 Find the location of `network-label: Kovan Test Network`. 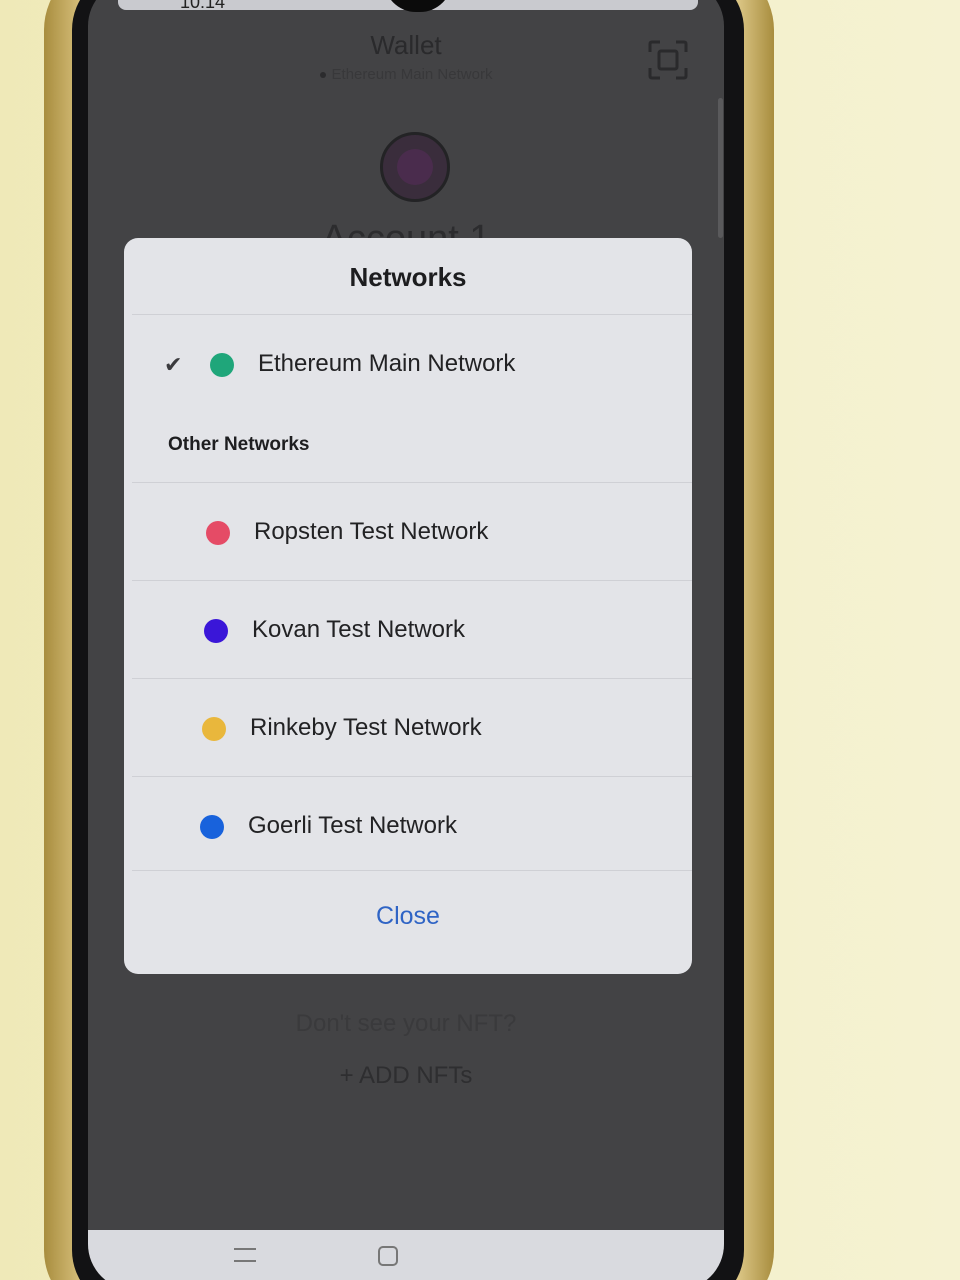

network-label: Kovan Test Network is located at coordinates (358, 629).